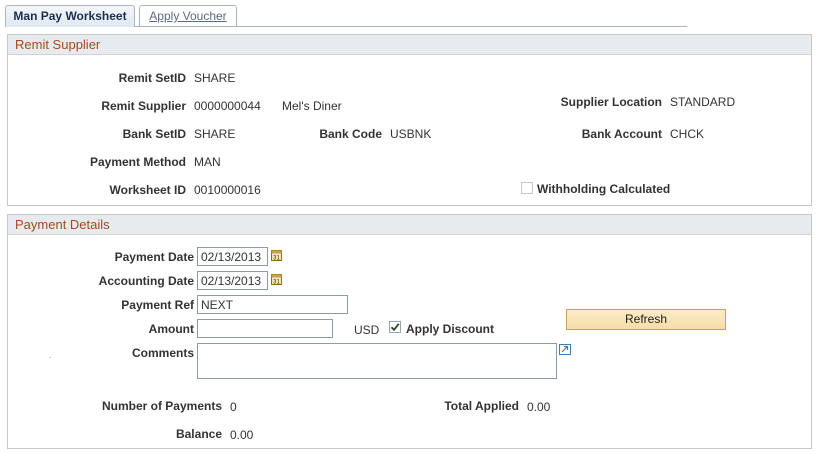 Image resolution: width=817 pixels, height=454 pixels. Describe the element at coordinates (232, 280) in the screenshot. I see `accounting-date-input` at that location.